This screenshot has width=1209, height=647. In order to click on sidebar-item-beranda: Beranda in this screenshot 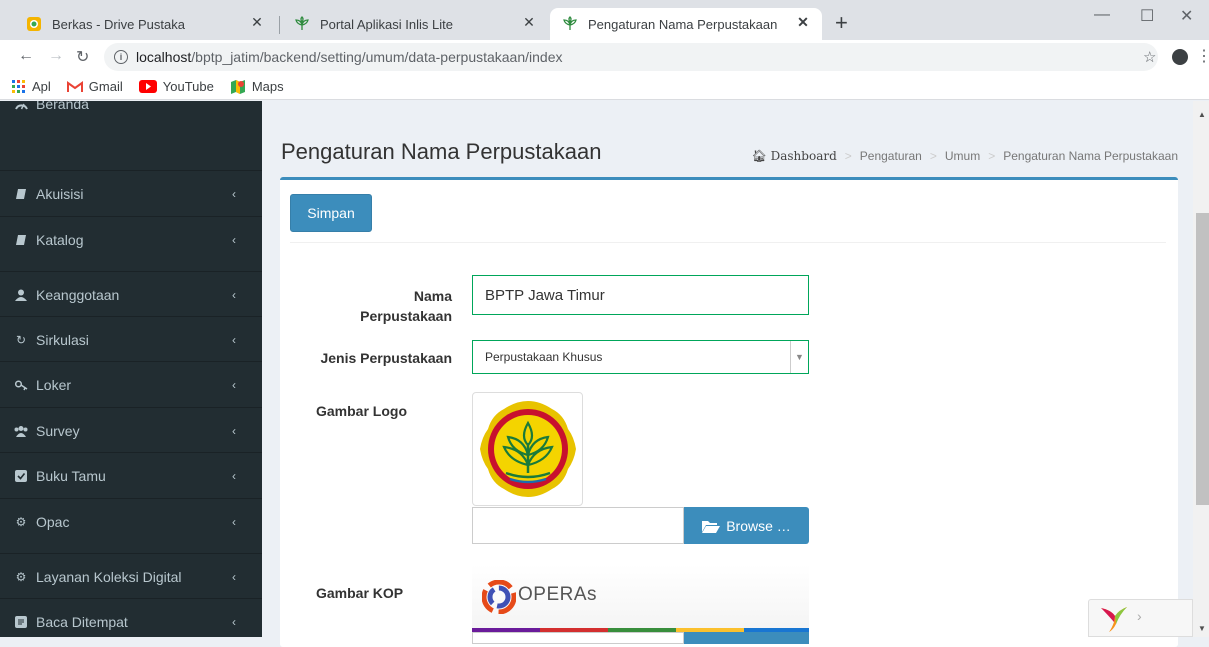, I will do `click(131, 114)`.